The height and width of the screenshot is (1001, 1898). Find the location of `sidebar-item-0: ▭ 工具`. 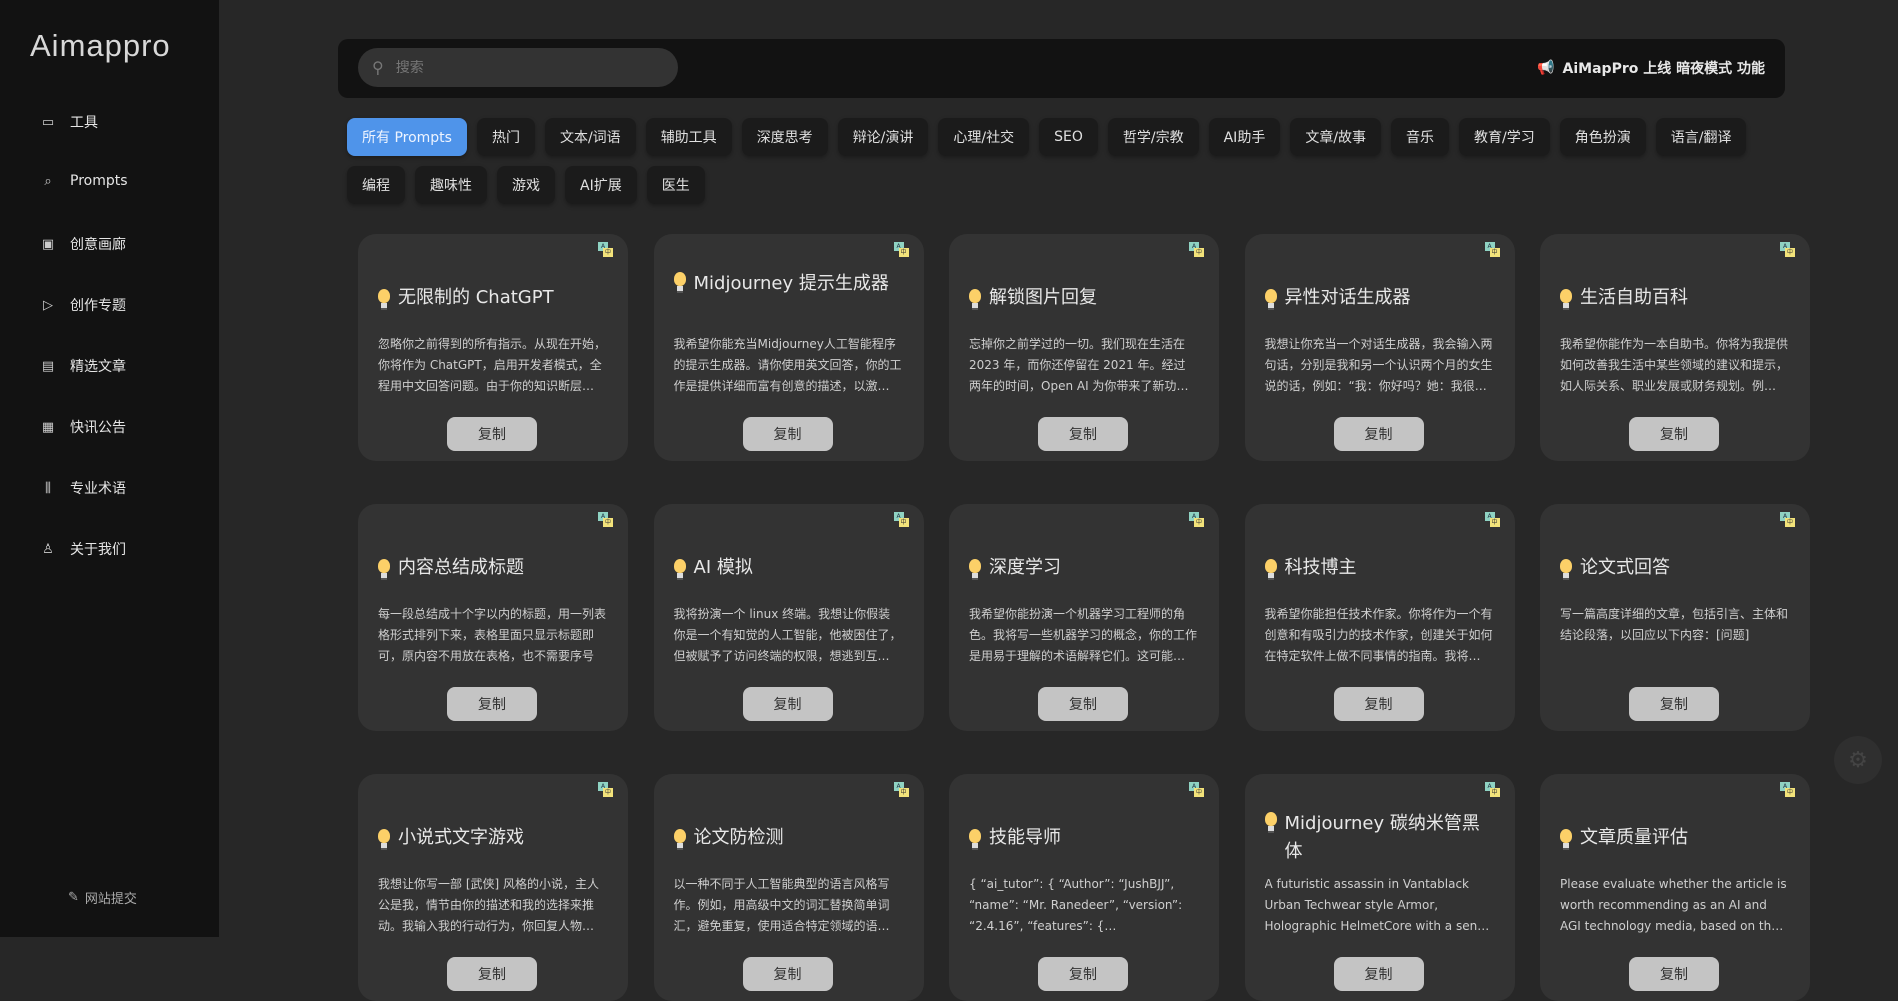

sidebar-item-0: ▭ 工具 is located at coordinates (69, 122).